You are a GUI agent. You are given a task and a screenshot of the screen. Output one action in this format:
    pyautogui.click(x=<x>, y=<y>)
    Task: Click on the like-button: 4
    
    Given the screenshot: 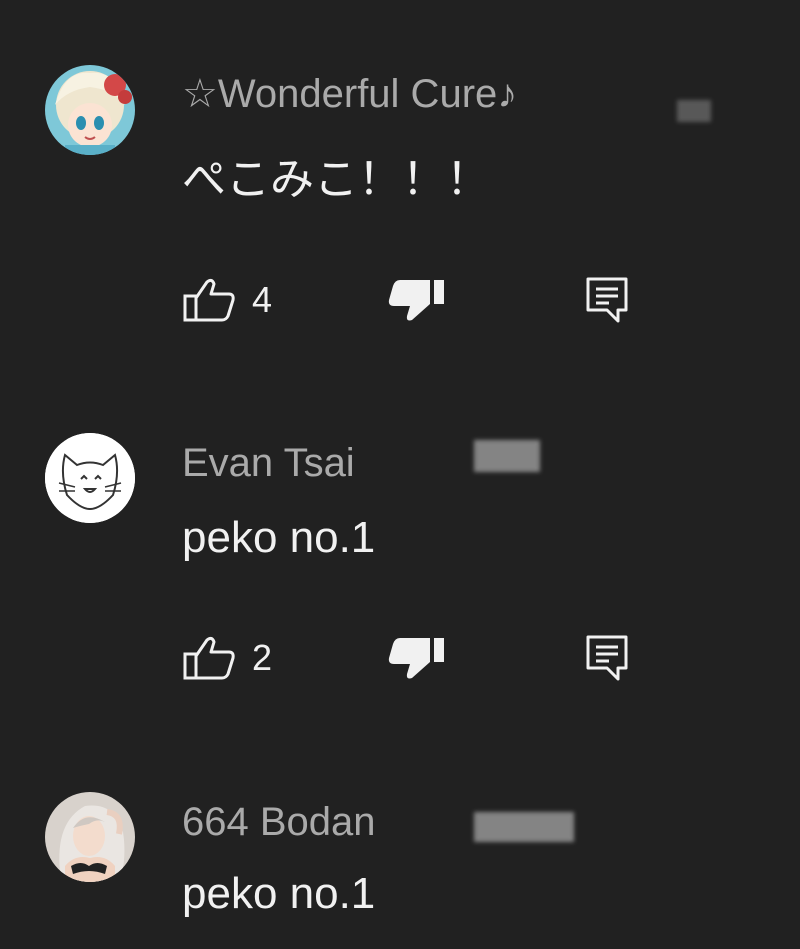 What is the action you would take?
    pyautogui.click(x=227, y=300)
    